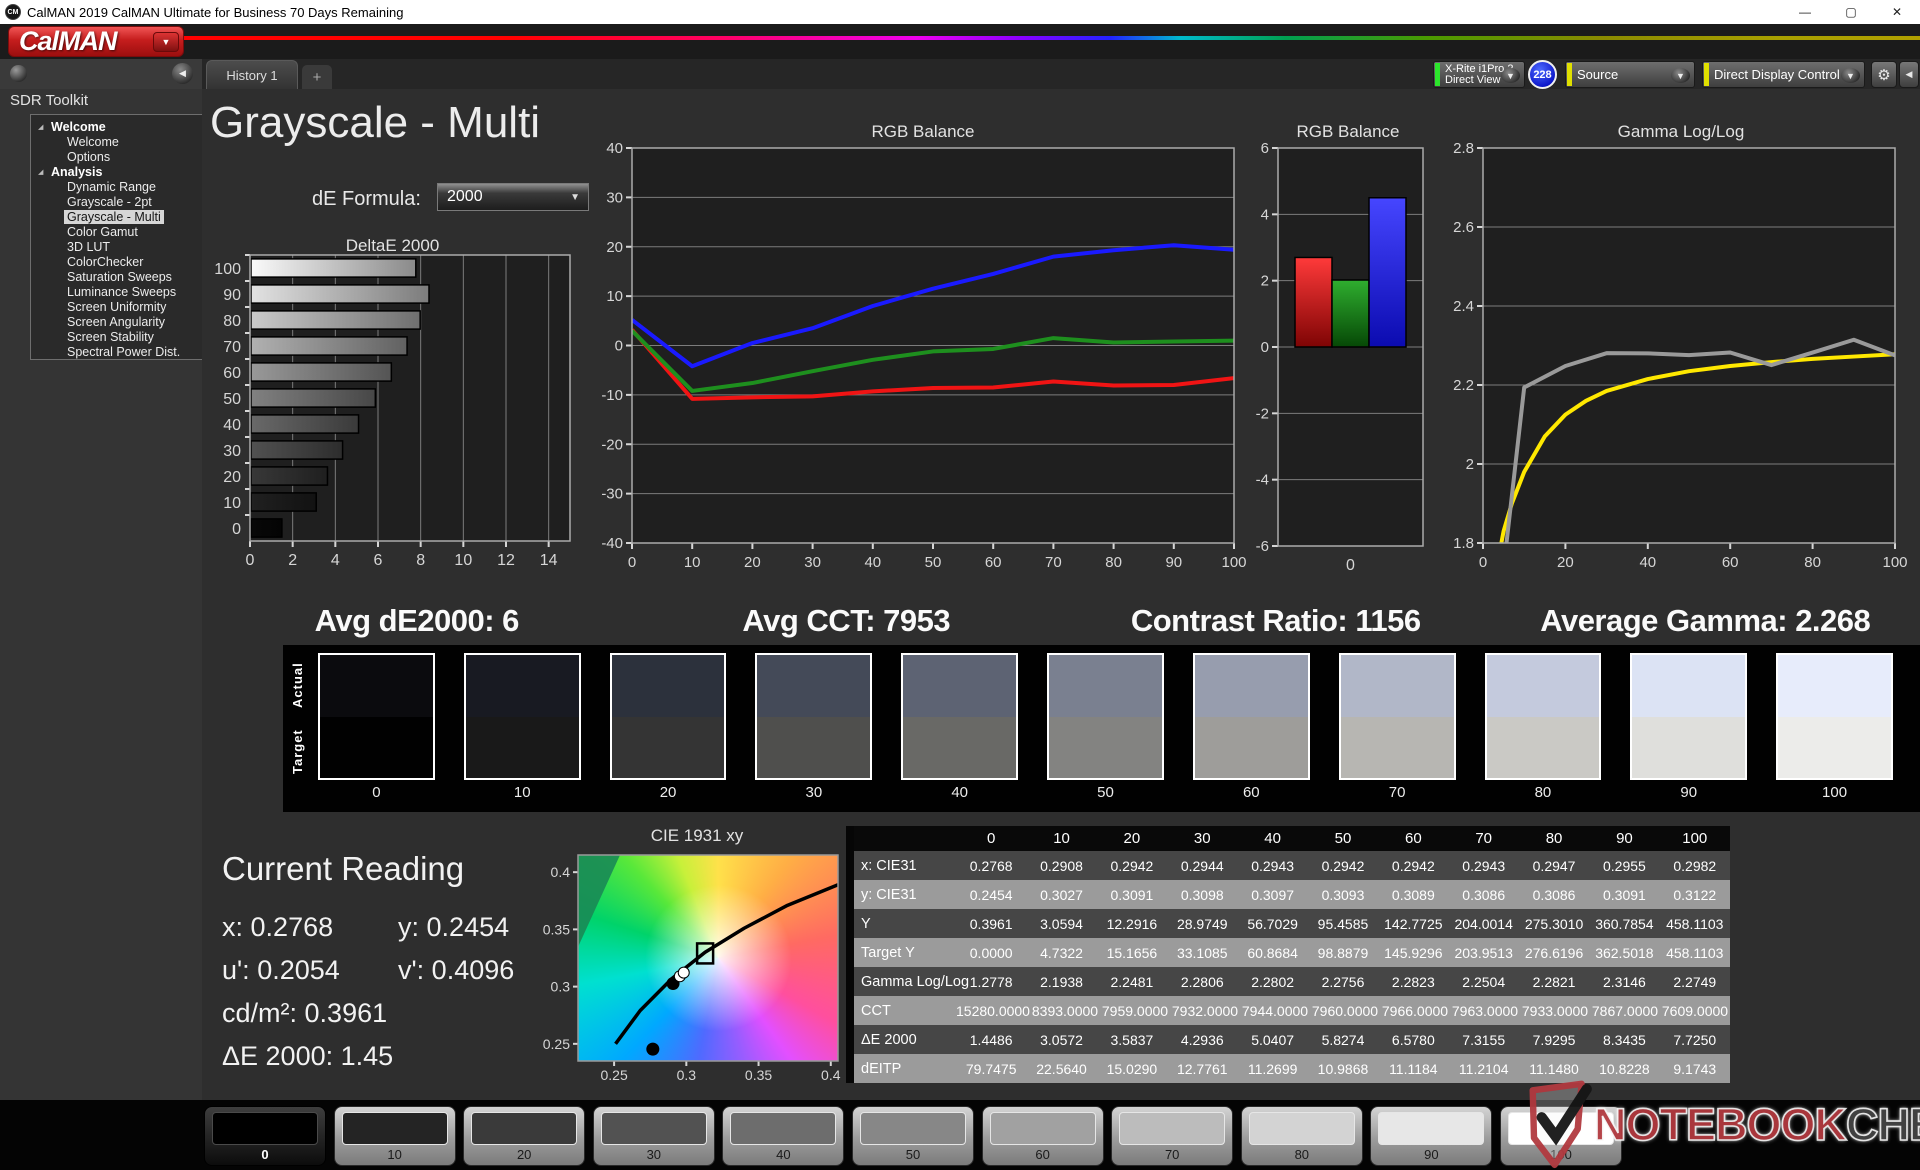 The image size is (1920, 1170). Describe the element at coordinates (612, 395) in the screenshot. I see `svg-text: -10` at that location.